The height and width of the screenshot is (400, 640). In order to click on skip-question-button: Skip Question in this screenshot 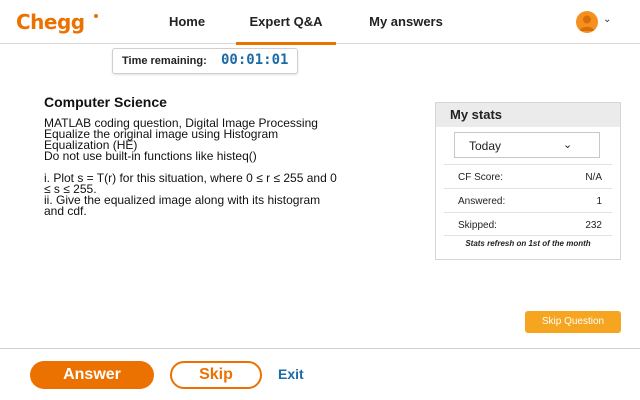, I will do `click(573, 322)`.